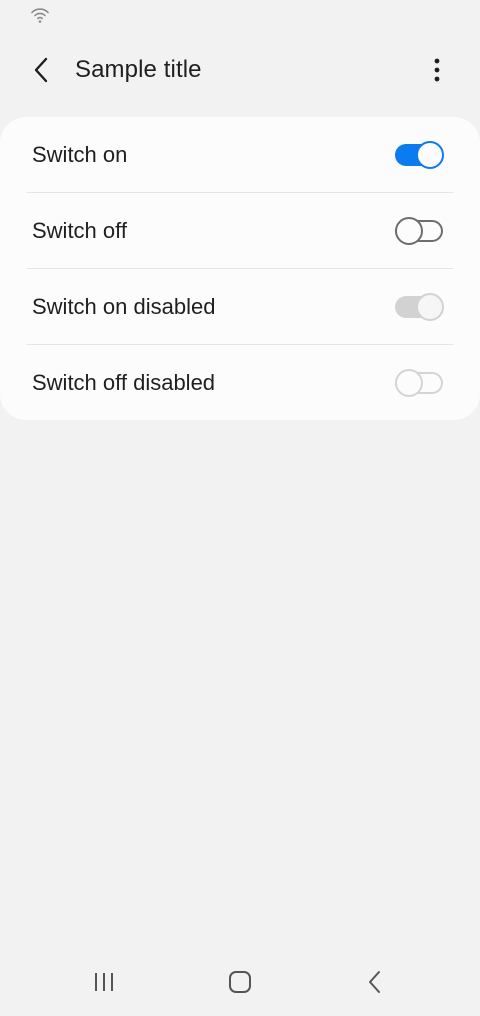 The width and height of the screenshot is (480, 1016). Describe the element at coordinates (124, 382) in the screenshot. I see `setting-label: Switch off disabled` at that location.